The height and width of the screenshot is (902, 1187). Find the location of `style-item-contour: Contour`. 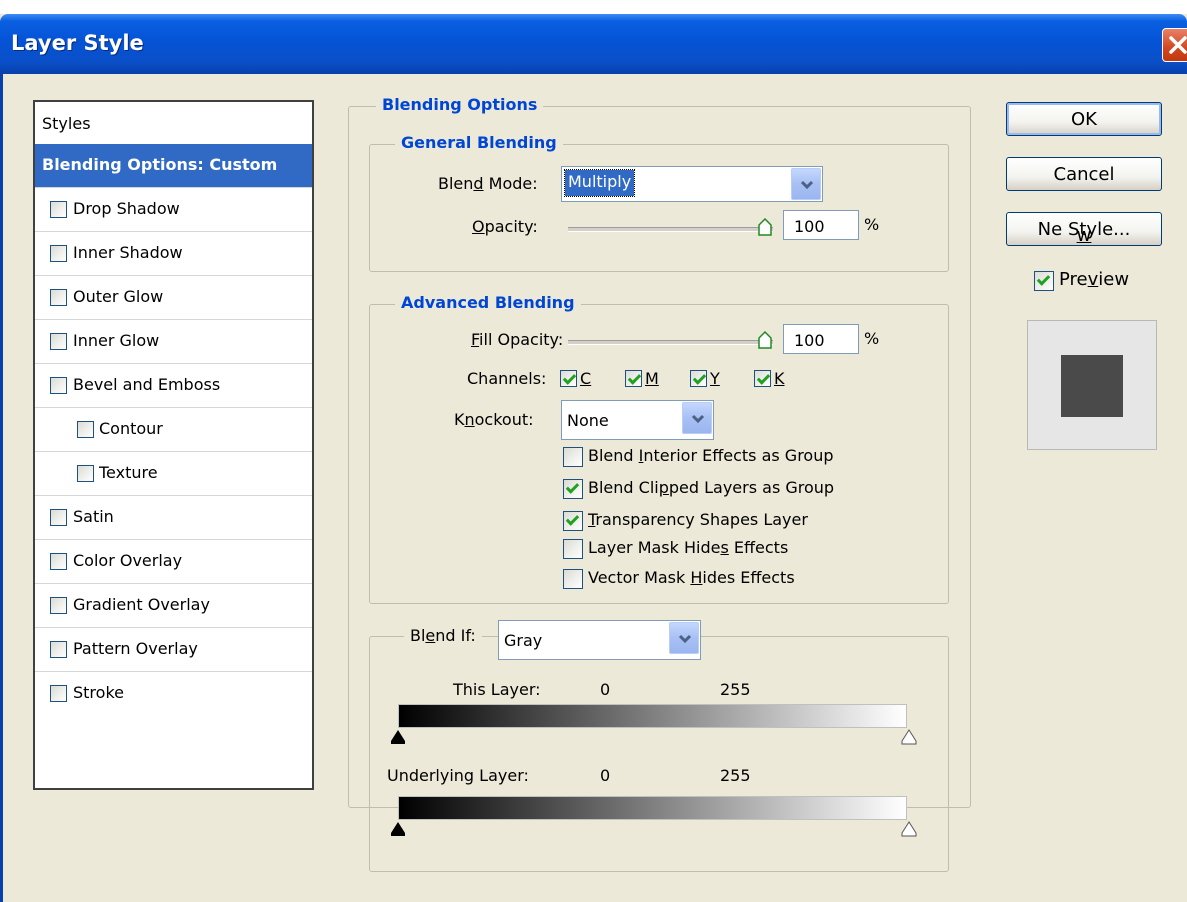

style-item-contour: Contour is located at coordinates (173, 430).